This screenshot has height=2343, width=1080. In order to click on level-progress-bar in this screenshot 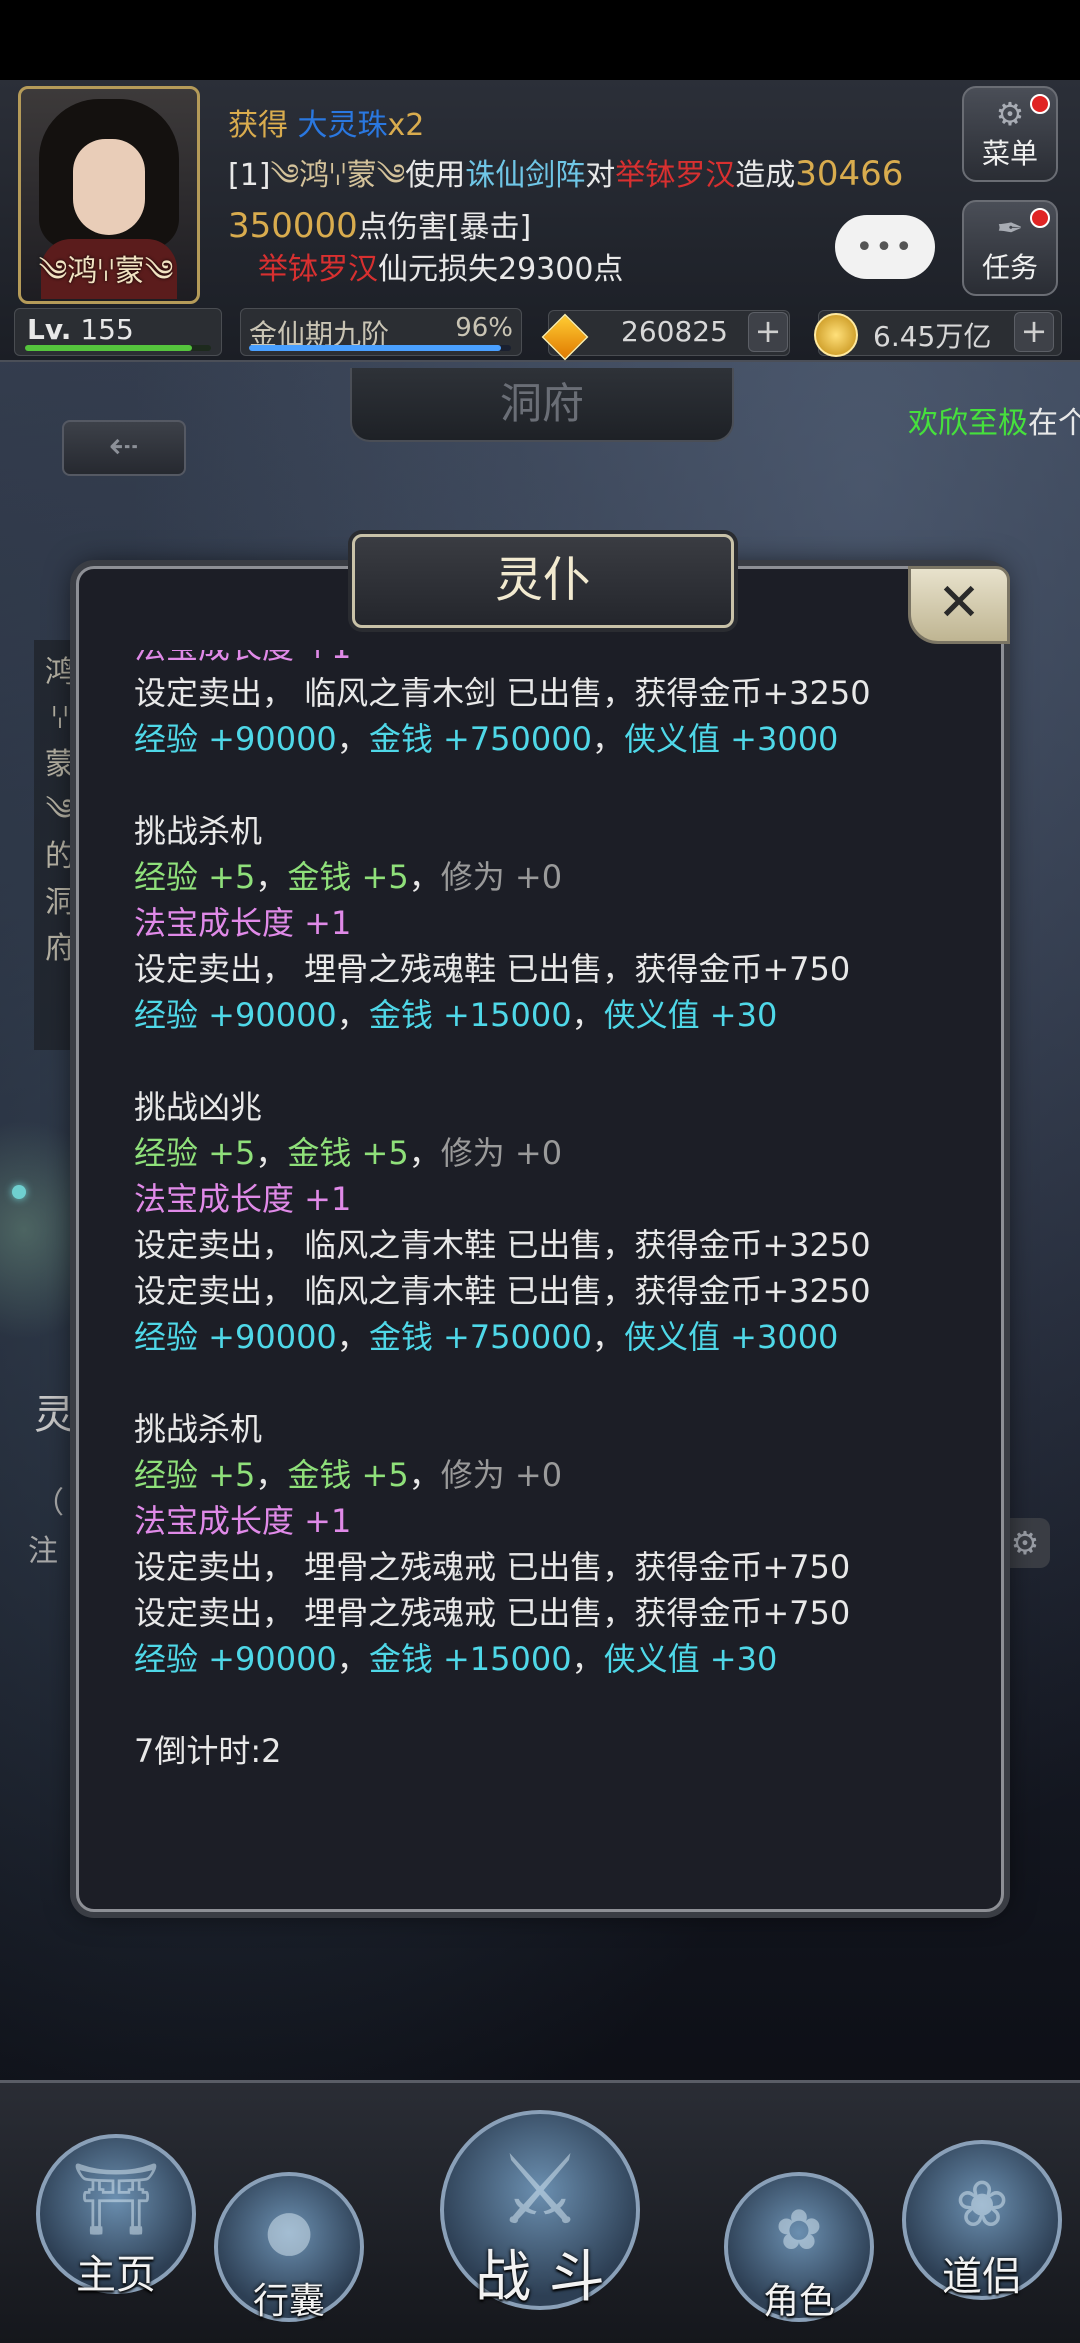, I will do `click(118, 348)`.